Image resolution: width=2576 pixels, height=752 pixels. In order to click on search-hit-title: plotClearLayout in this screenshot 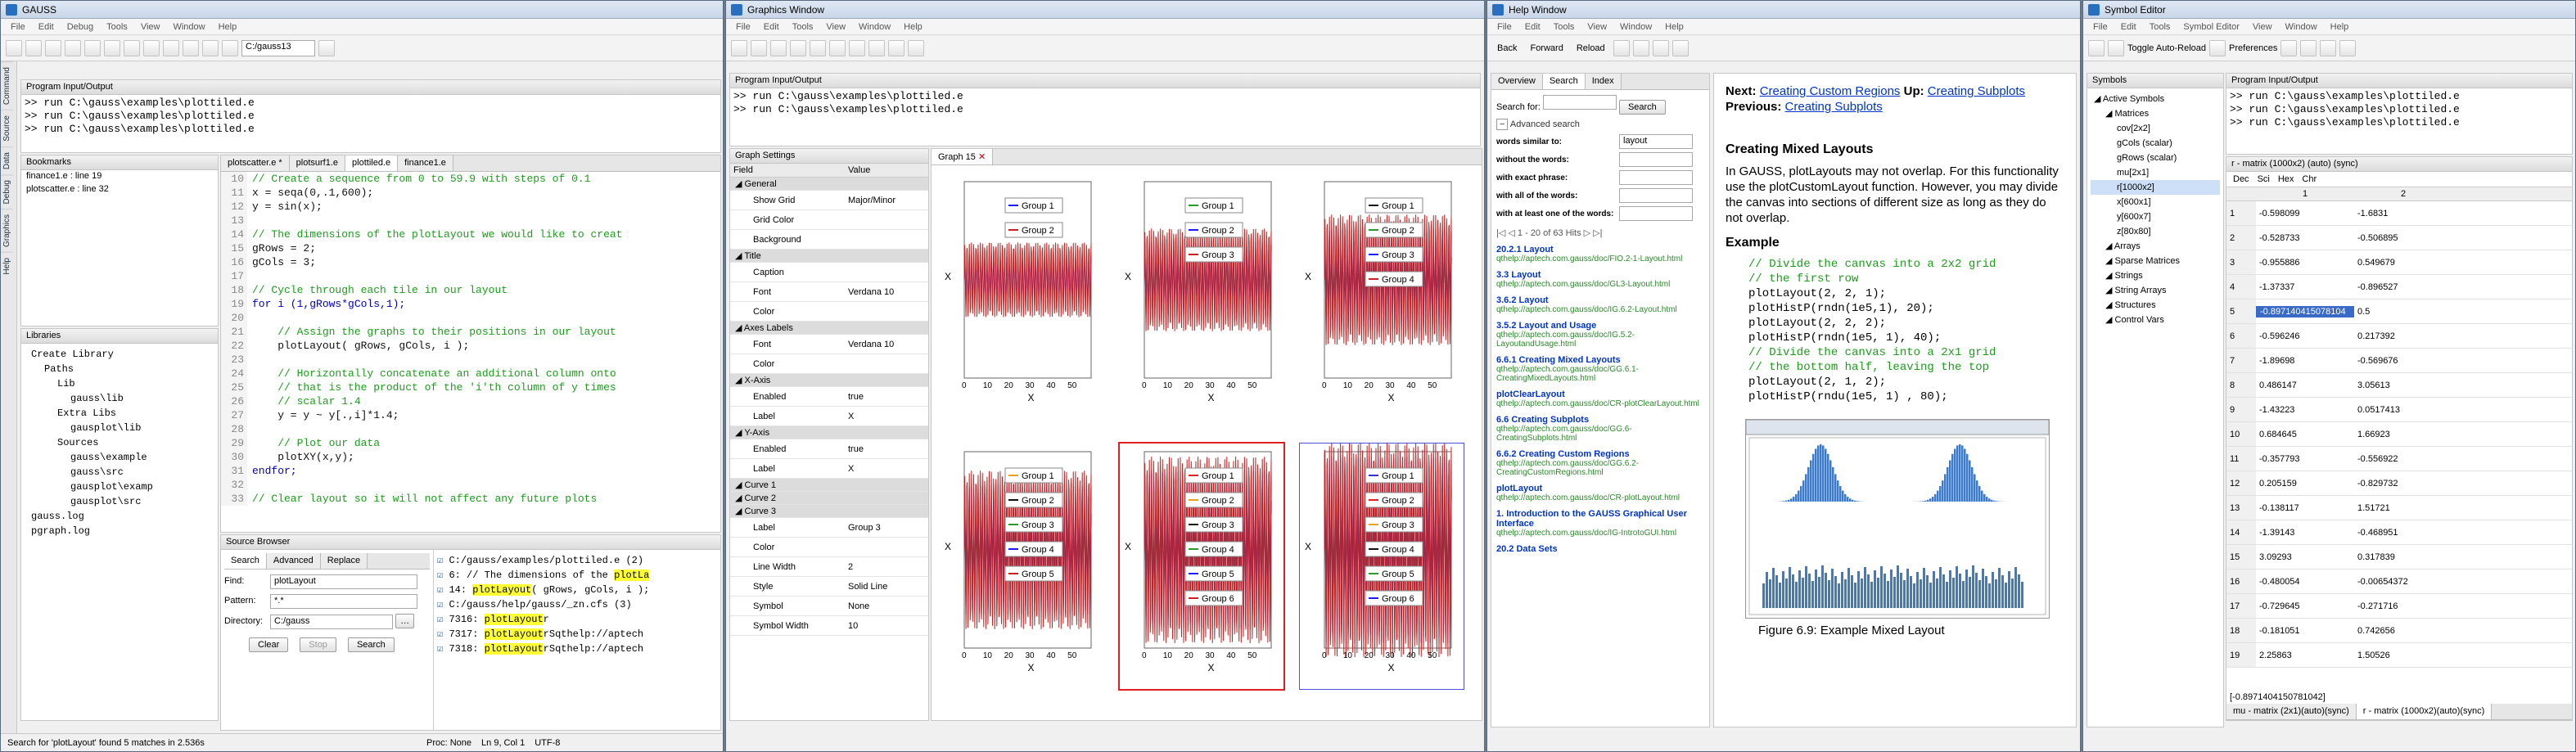, I will do `click(1600, 394)`.